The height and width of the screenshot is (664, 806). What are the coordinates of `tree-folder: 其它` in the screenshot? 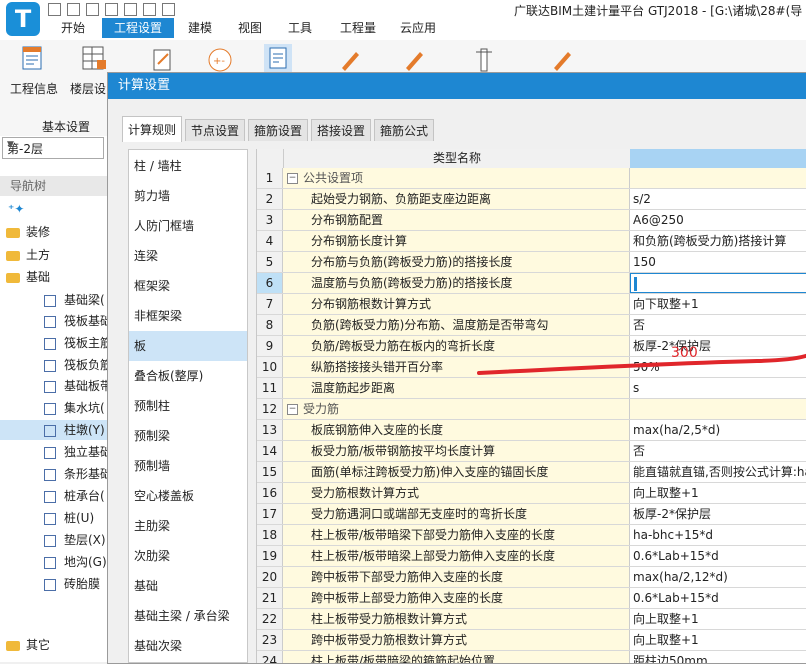 It's located at (59, 645).